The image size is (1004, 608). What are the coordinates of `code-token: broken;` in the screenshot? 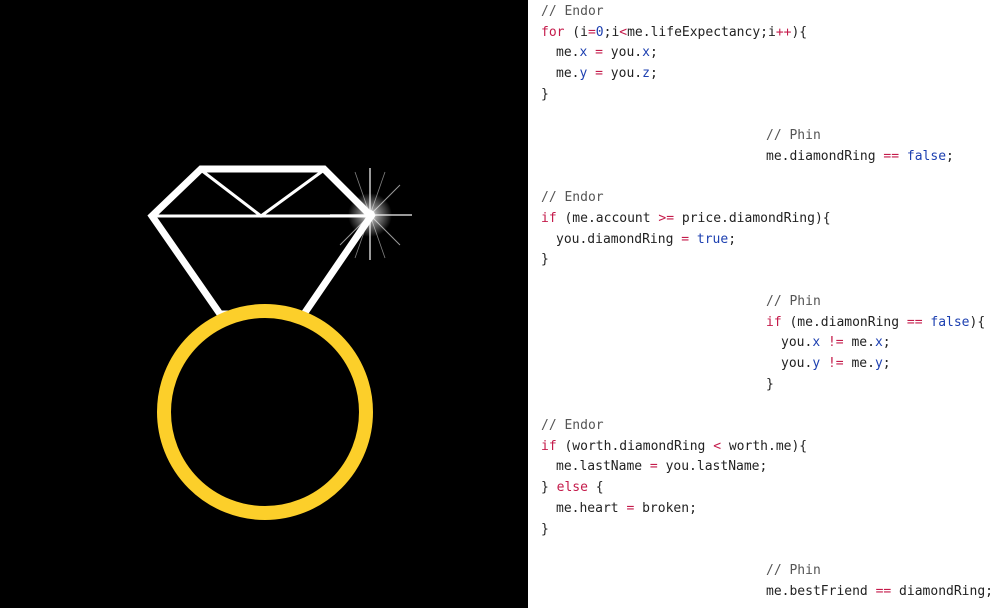 It's located at (665, 508).